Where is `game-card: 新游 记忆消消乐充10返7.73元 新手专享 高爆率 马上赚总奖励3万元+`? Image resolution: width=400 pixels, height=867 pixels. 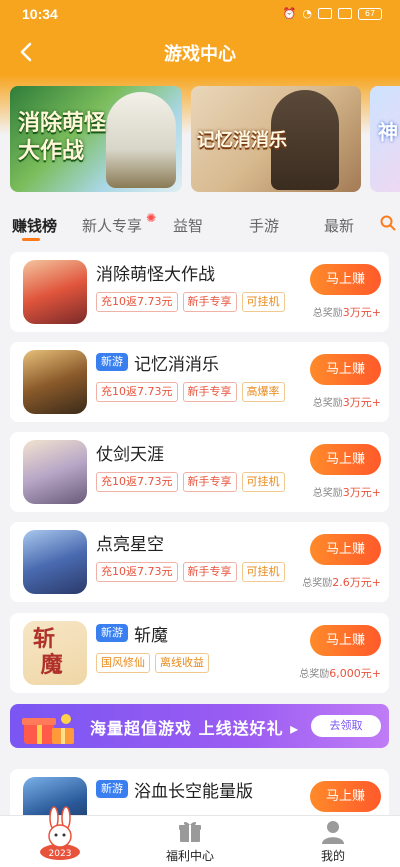
game-card: 新游 记忆消消乐充10返7.73元 新手专享 高爆率 马上赚总奖励3万元+ is located at coordinates (199, 382).